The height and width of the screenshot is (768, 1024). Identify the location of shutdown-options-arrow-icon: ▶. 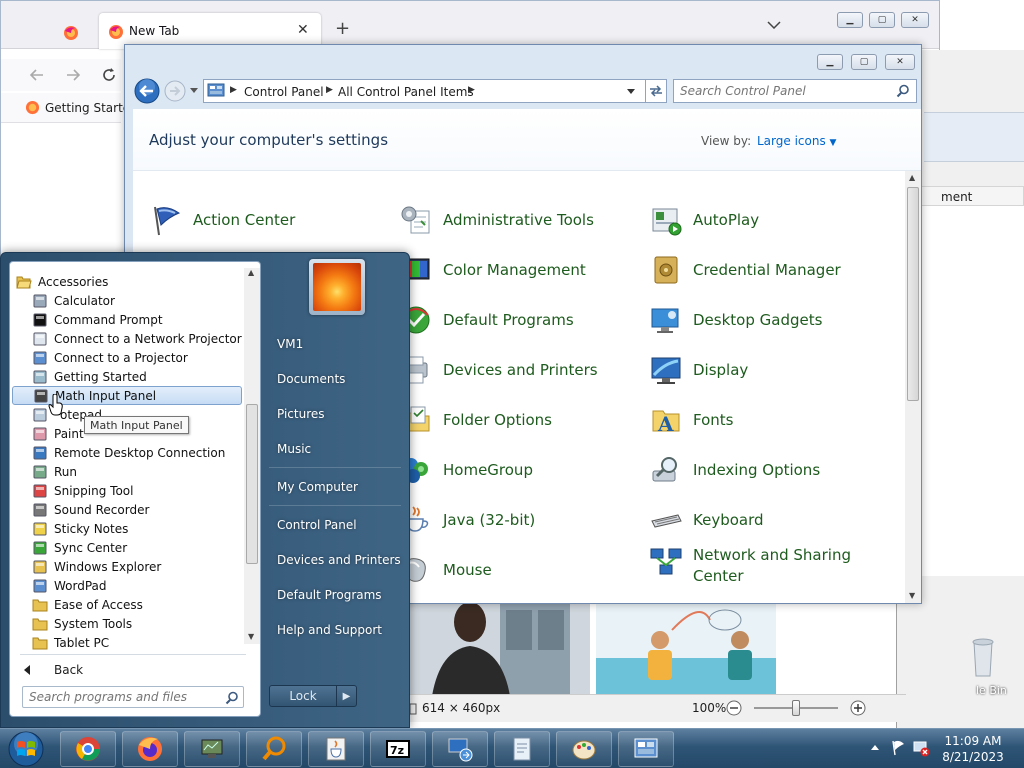
(346, 696).